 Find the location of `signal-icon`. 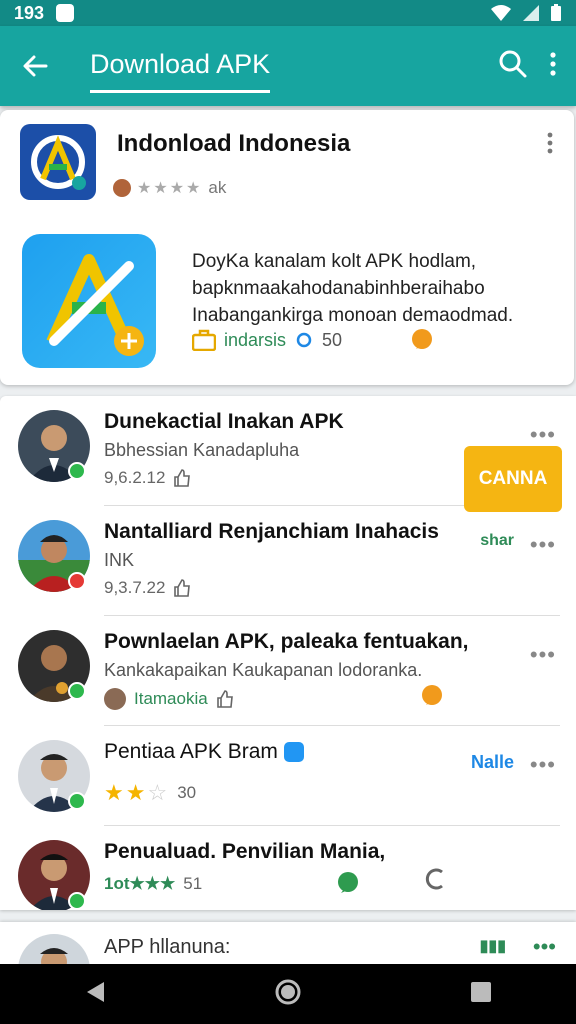

signal-icon is located at coordinates (531, 13).